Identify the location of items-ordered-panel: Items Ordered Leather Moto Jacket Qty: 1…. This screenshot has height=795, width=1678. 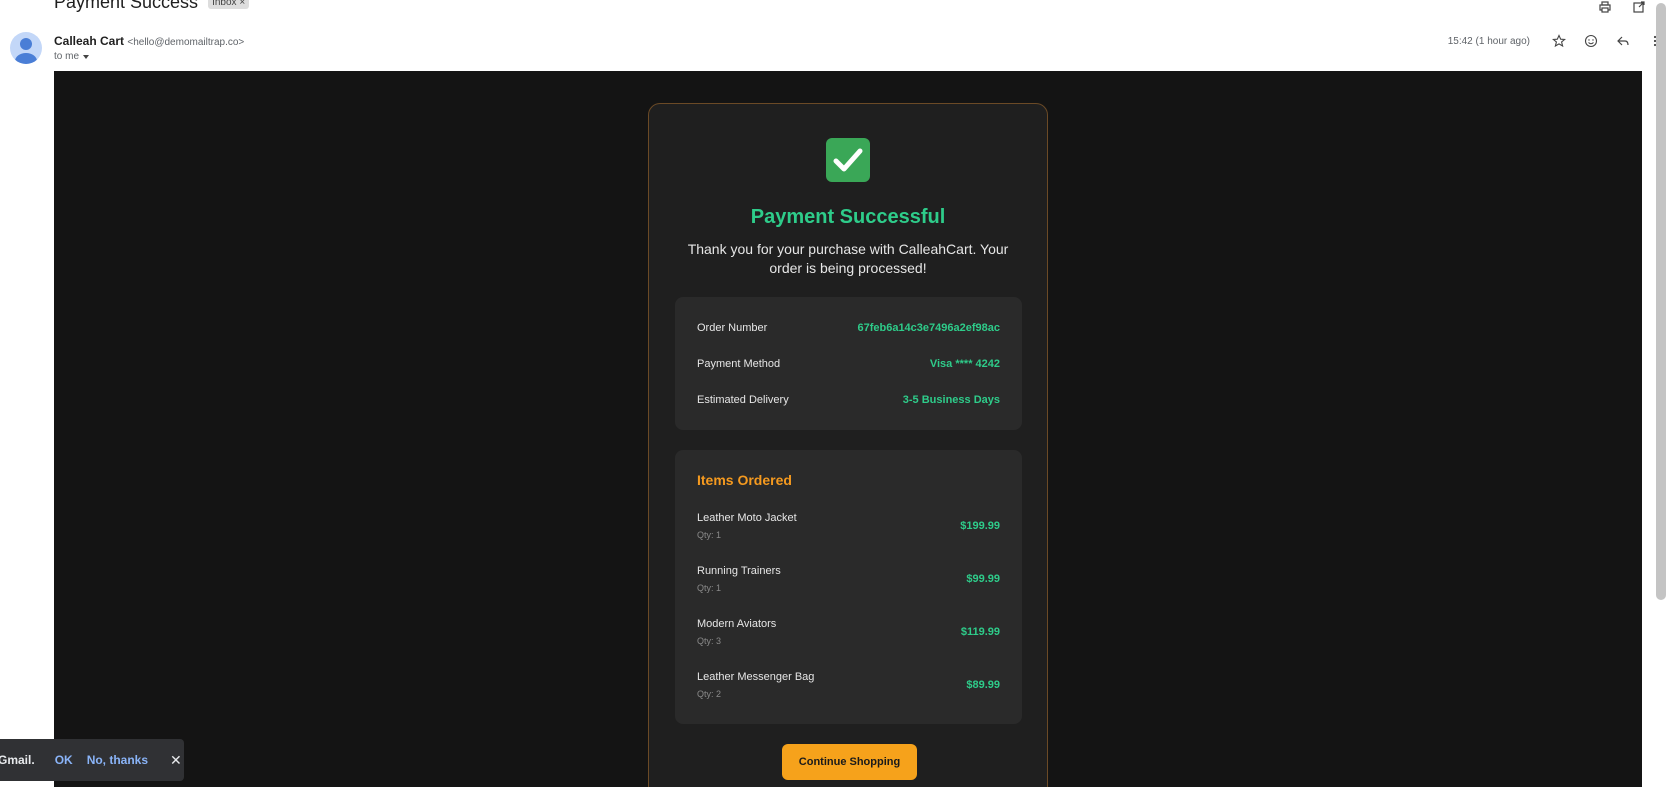
(848, 587).